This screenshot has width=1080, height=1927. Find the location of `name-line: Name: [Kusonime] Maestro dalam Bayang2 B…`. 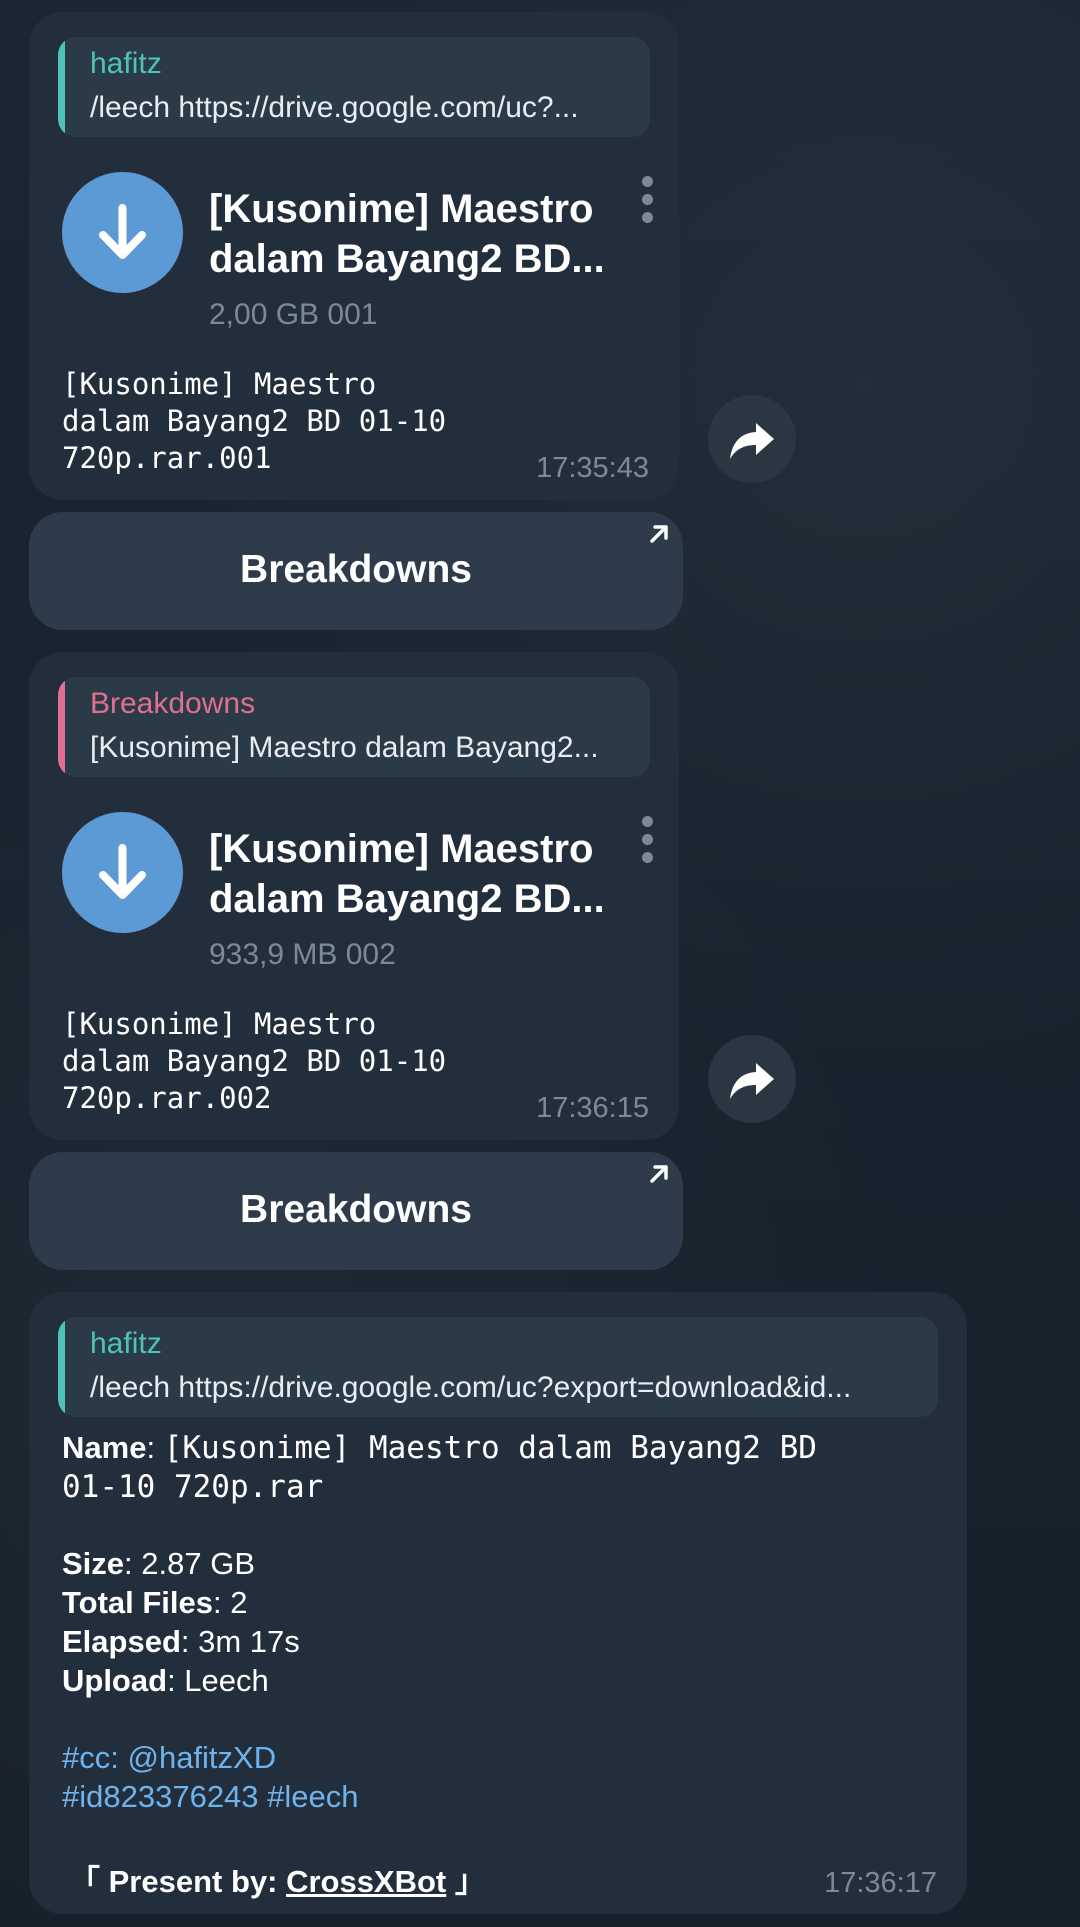

name-line: Name: [Kusonime] Maestro dalam Bayang2 B… is located at coordinates (439, 1448).